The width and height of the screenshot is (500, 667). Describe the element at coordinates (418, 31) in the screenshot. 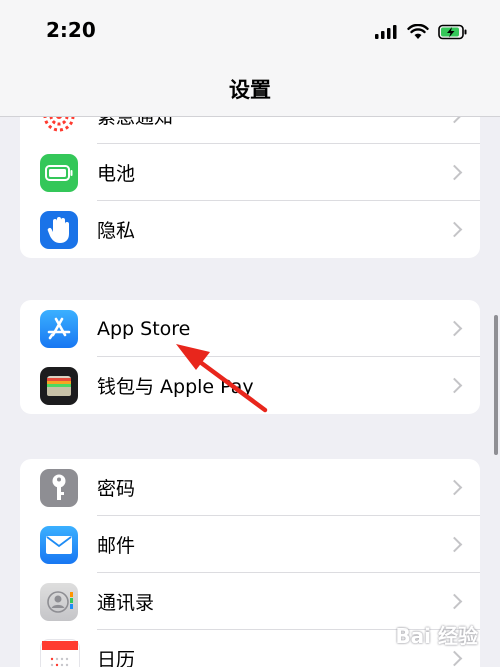

I see `wifi-icon` at that location.